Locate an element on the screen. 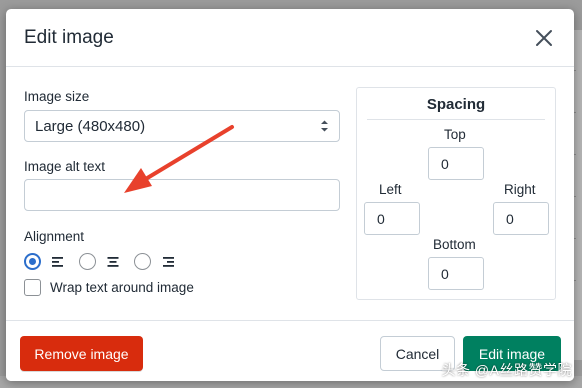  dialog-header: Edit image is located at coordinates (290, 38).